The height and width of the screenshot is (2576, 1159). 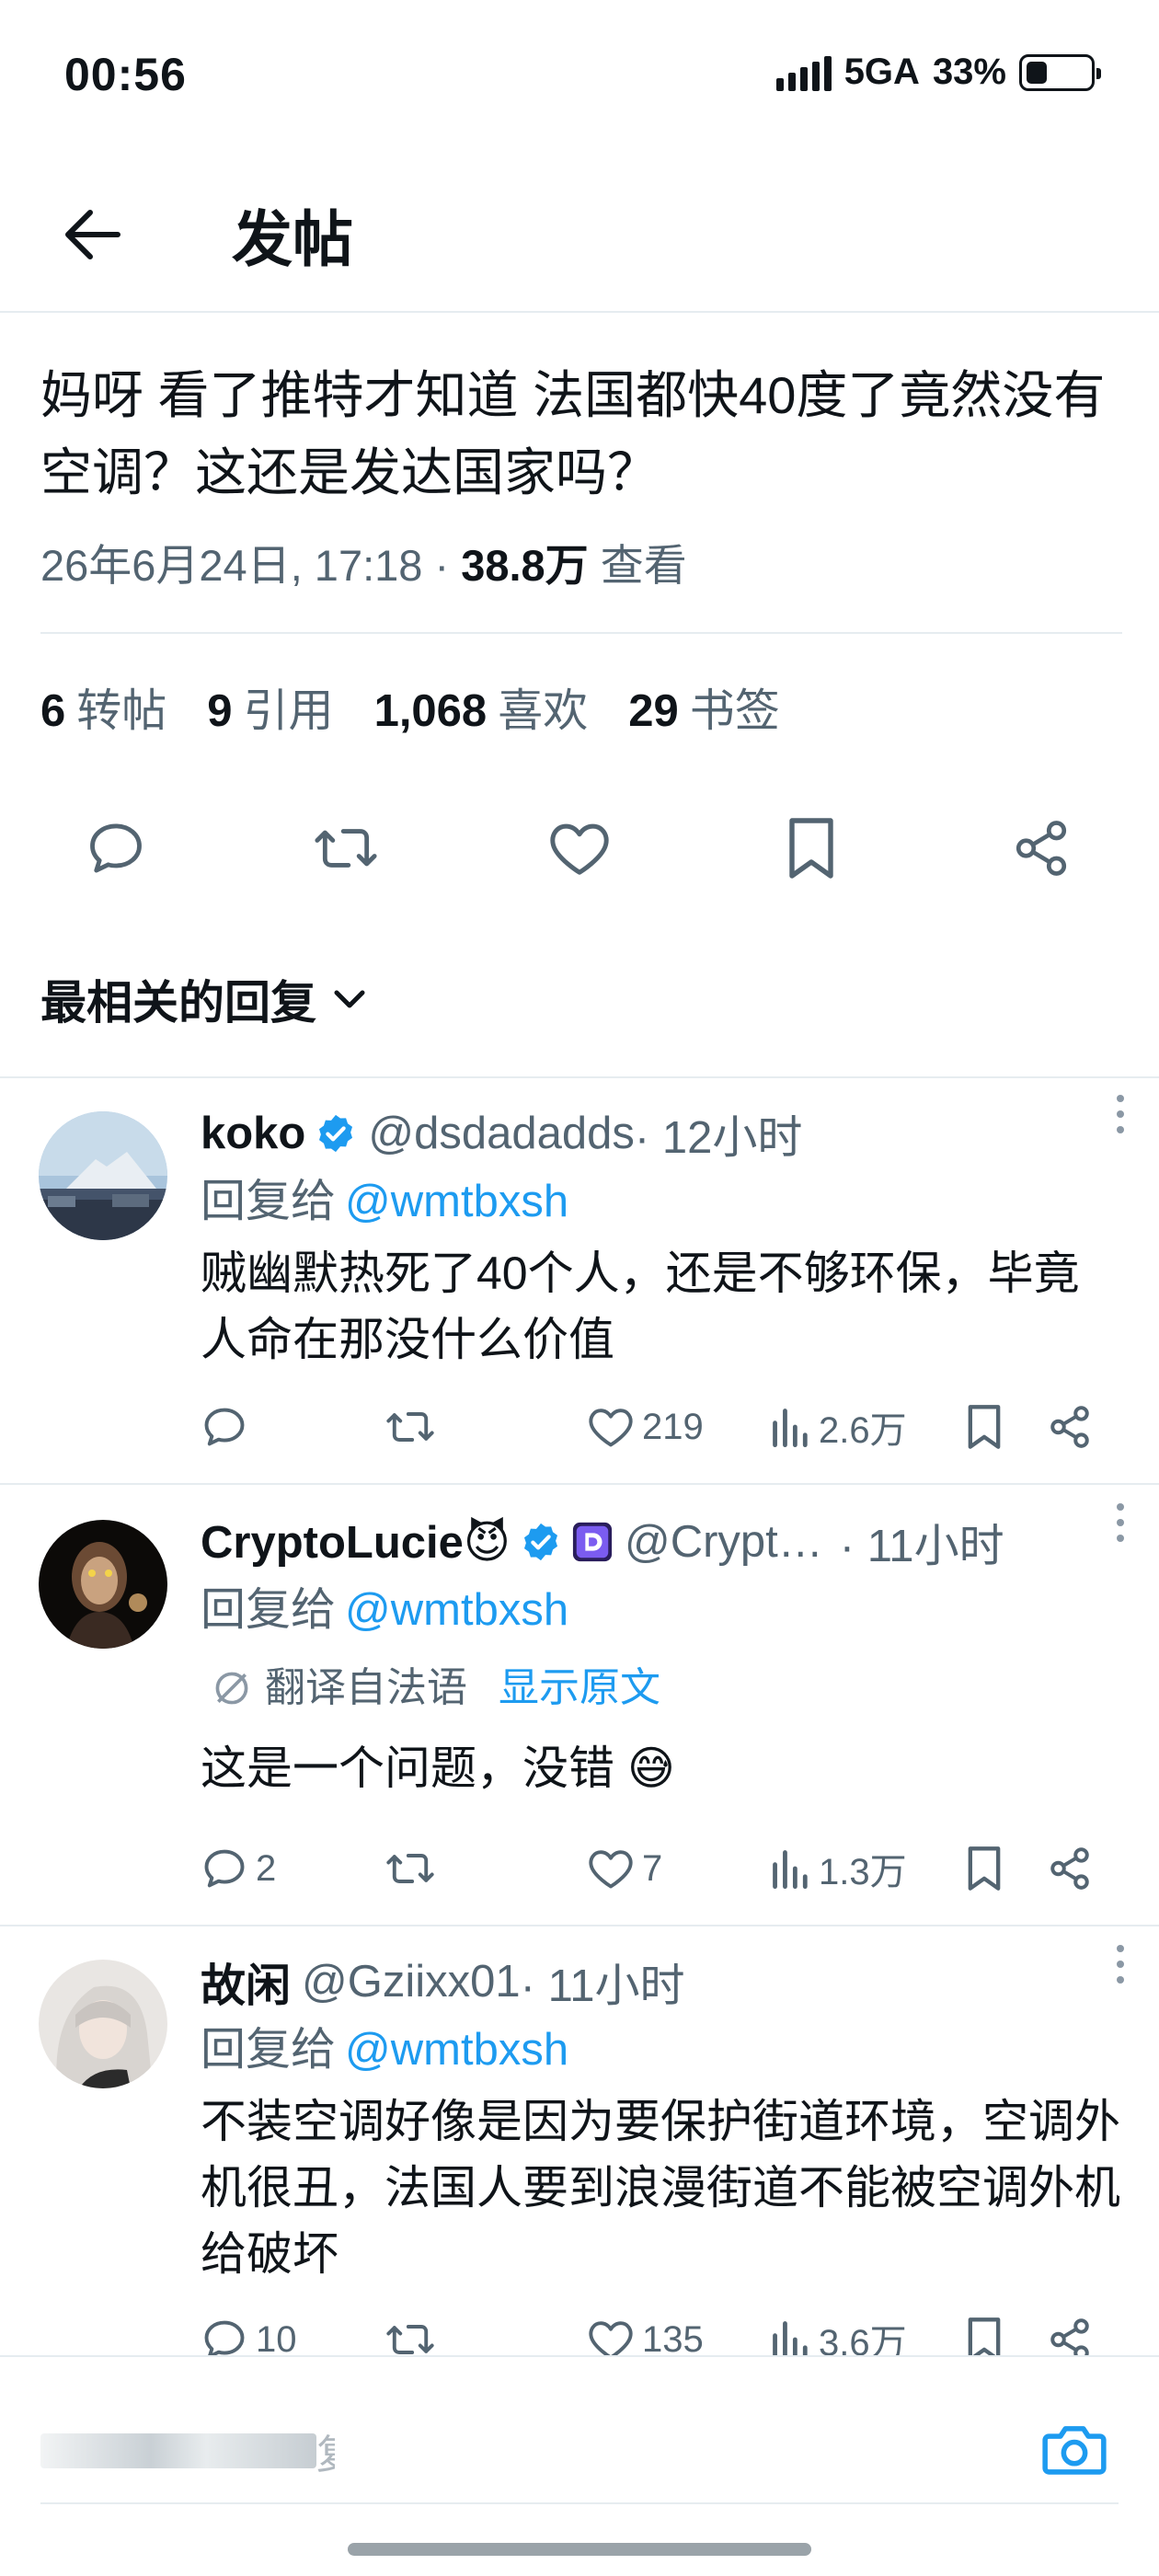 I want to click on network-type: 5GA, so click(x=881, y=72).